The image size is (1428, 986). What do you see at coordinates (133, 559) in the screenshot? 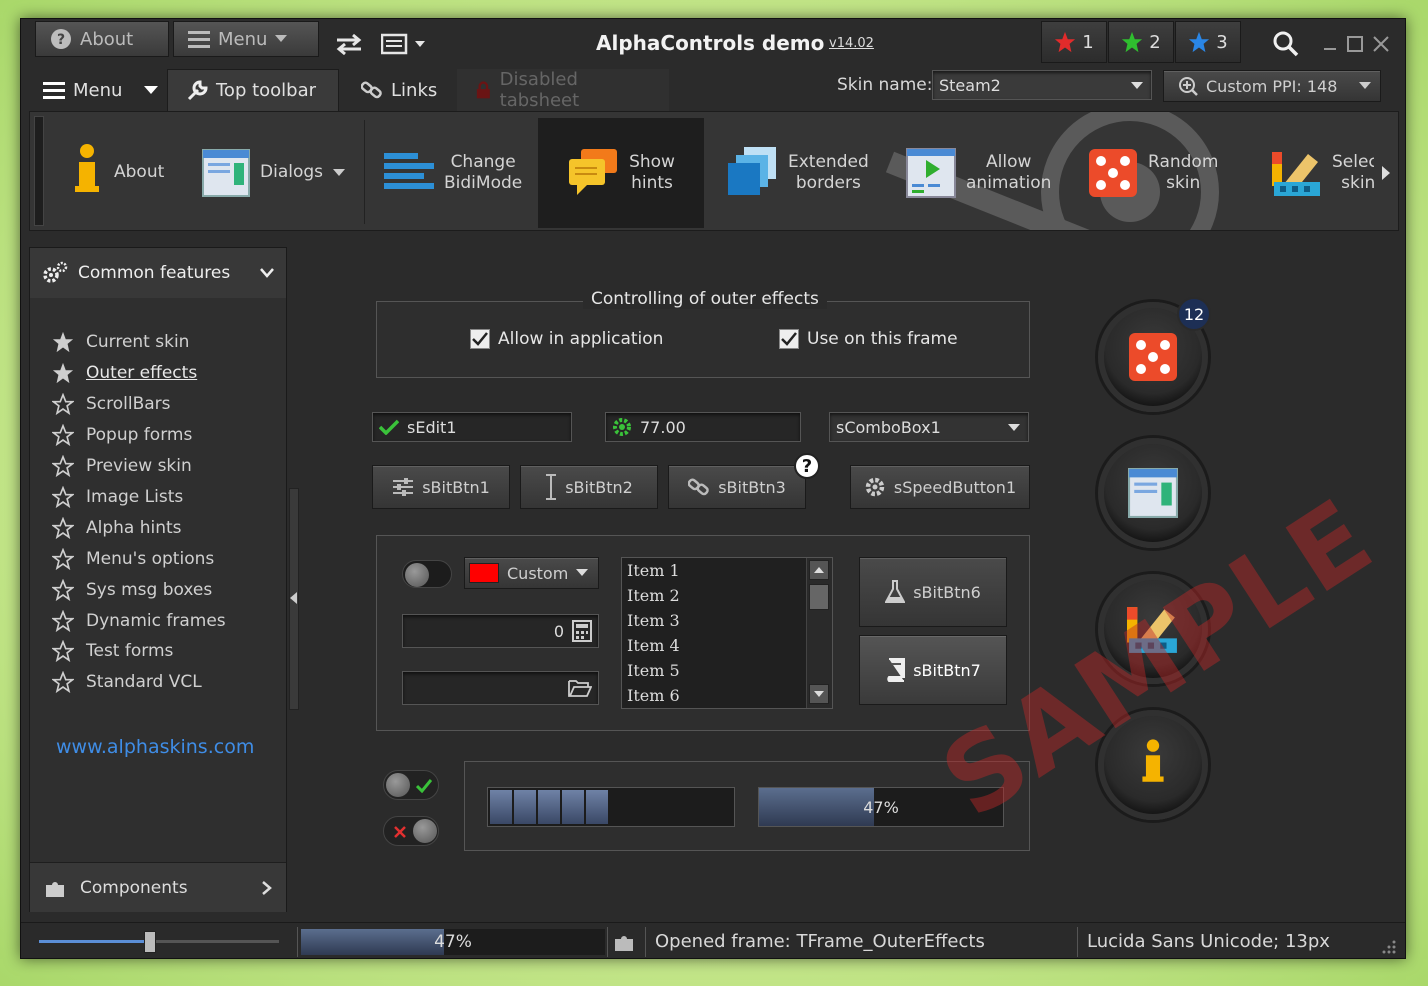
I see `sidebar-item-menus-options: Menu's options` at bounding box center [133, 559].